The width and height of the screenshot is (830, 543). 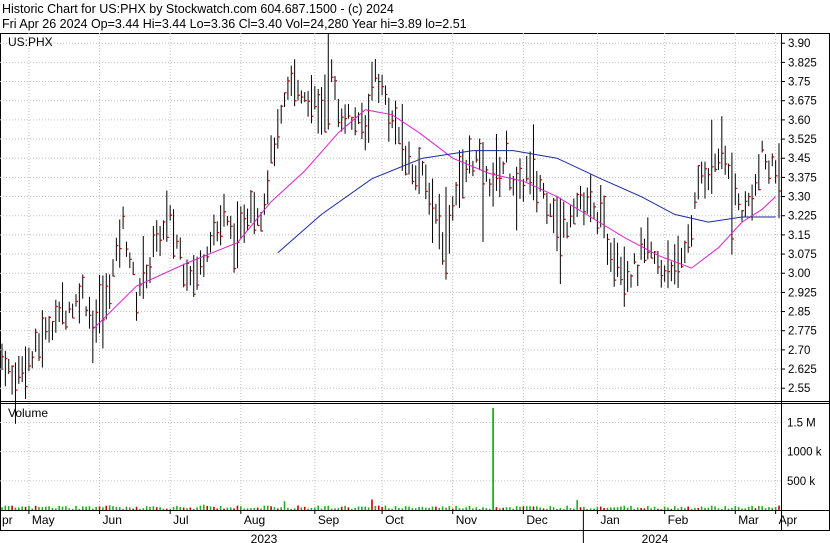 I want to click on volume-tick-label: 1.5 M, so click(x=801, y=424).